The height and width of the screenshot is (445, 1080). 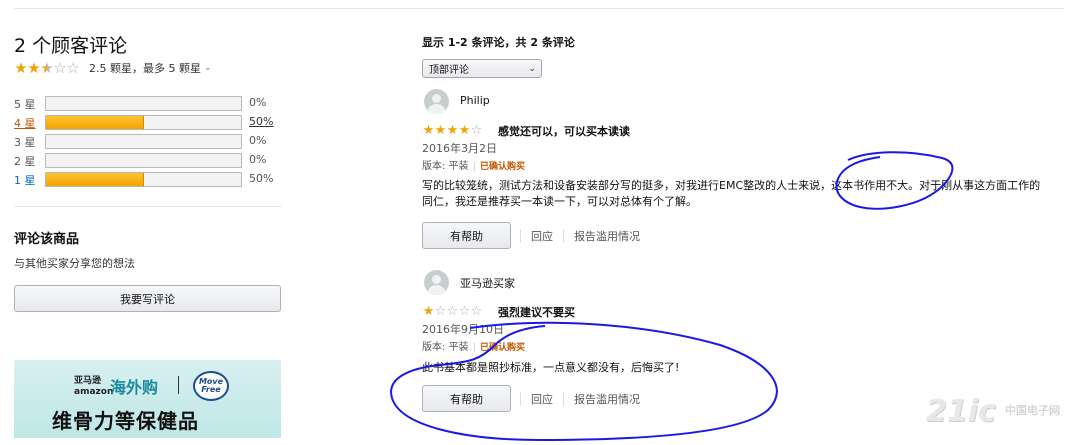 I want to click on histogram-label: 5 星, so click(x=25, y=104).